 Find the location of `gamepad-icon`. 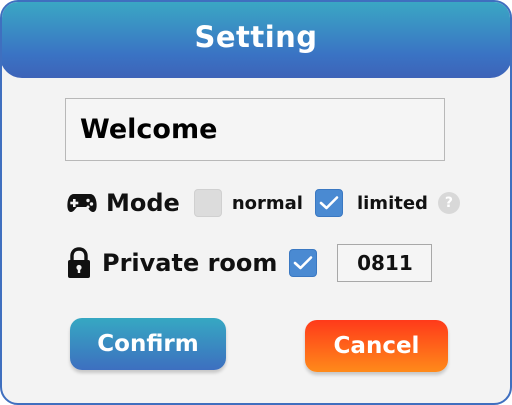

gamepad-icon is located at coordinates (82, 203).